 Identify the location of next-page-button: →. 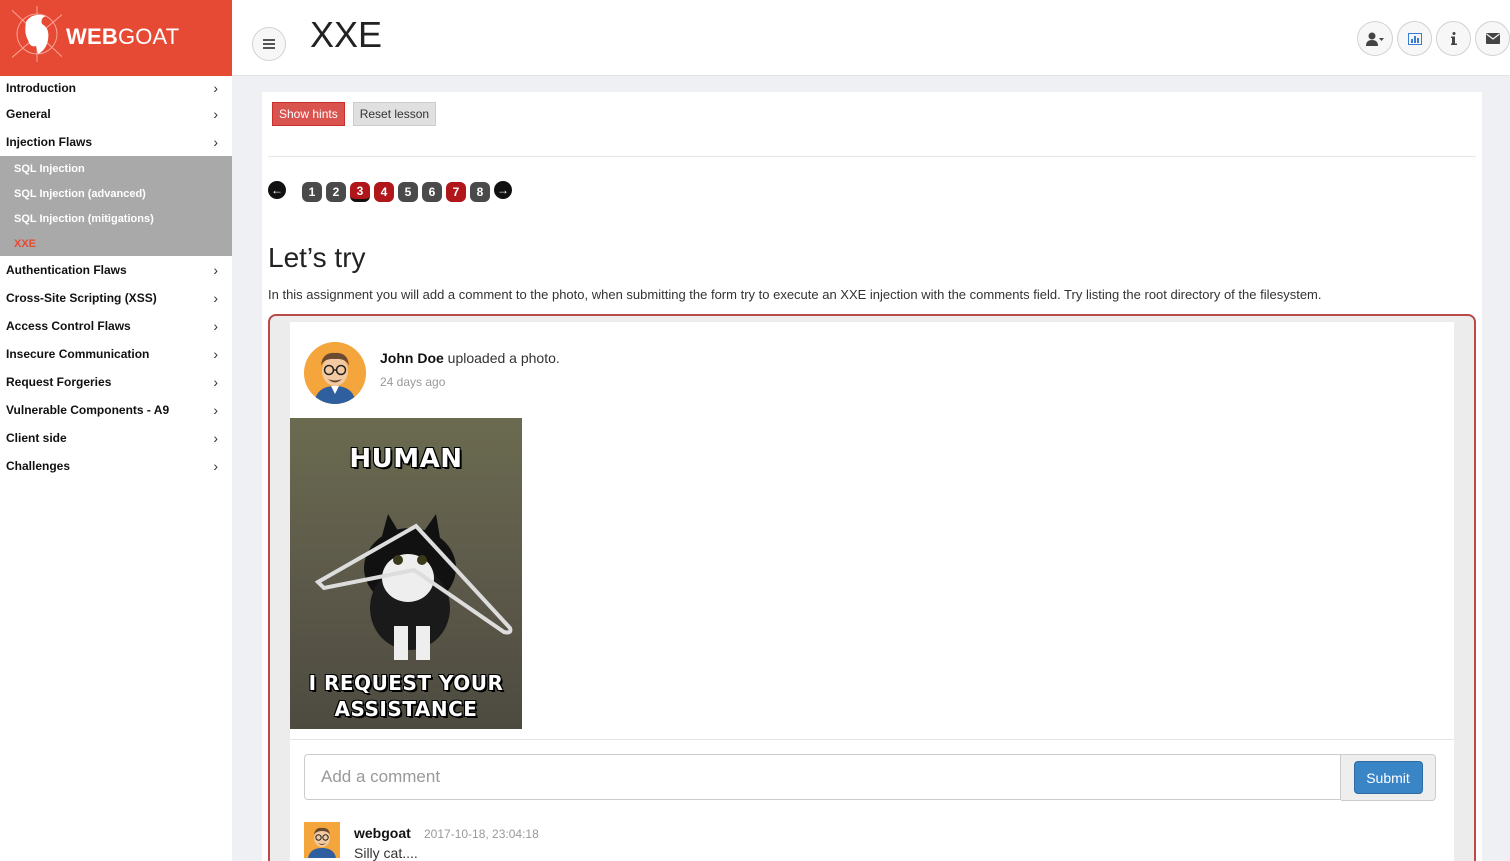
(503, 190).